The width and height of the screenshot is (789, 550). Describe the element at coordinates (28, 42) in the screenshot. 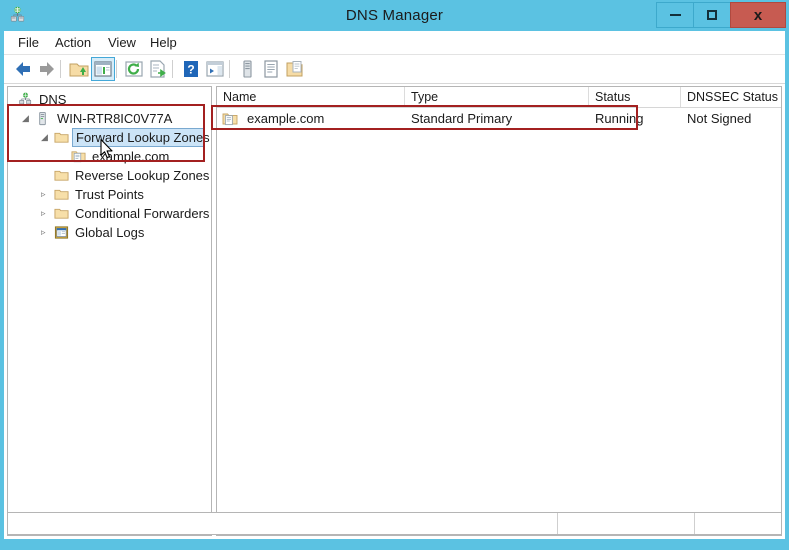

I see `menu-item-file: File` at that location.